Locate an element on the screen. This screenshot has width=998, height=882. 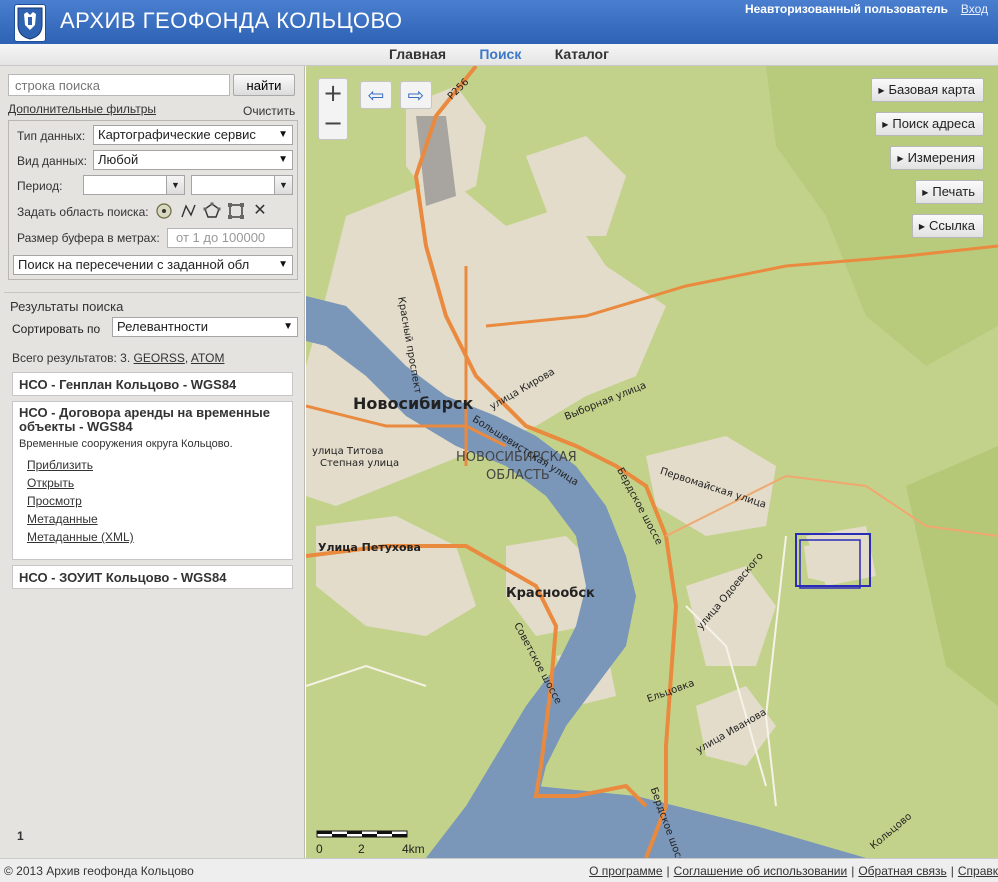
forward-arrow-icon: ⇨ is located at coordinates (416, 95).